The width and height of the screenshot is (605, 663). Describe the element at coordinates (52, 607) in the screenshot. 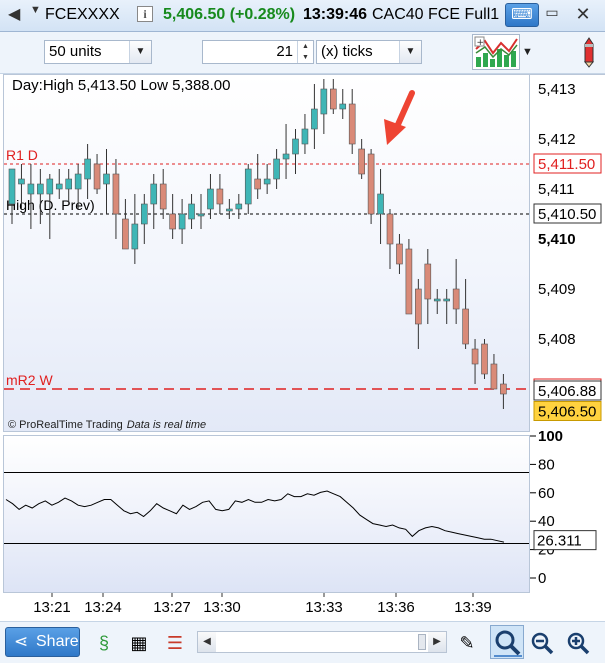

I see `time-tick-label: 13:21` at that location.